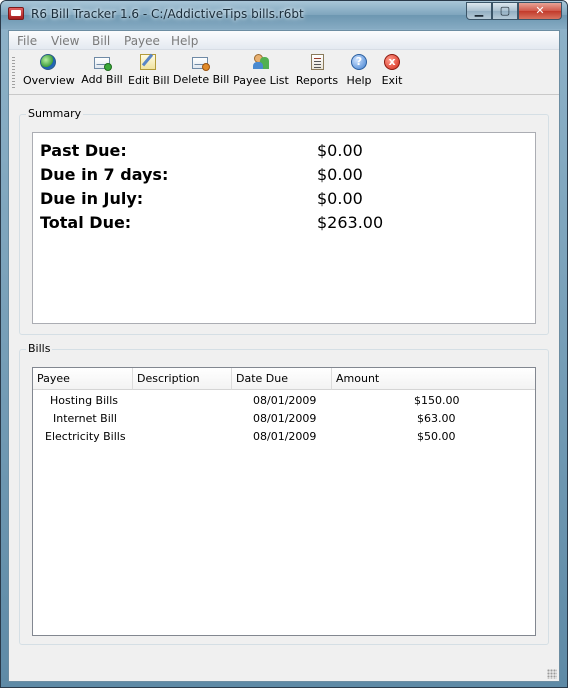  Describe the element at coordinates (101, 41) in the screenshot. I see `menu-bill: Bill` at that location.